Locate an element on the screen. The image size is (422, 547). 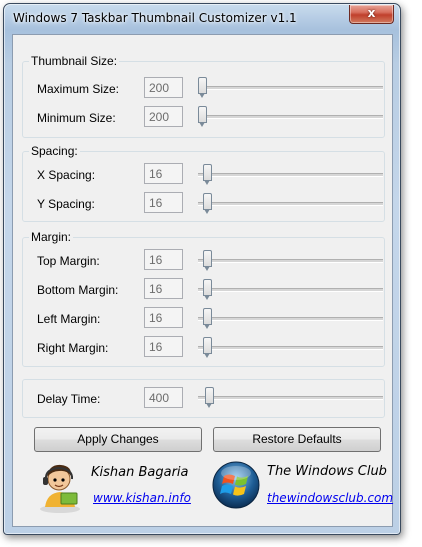
close-button: x is located at coordinates (371, 14).